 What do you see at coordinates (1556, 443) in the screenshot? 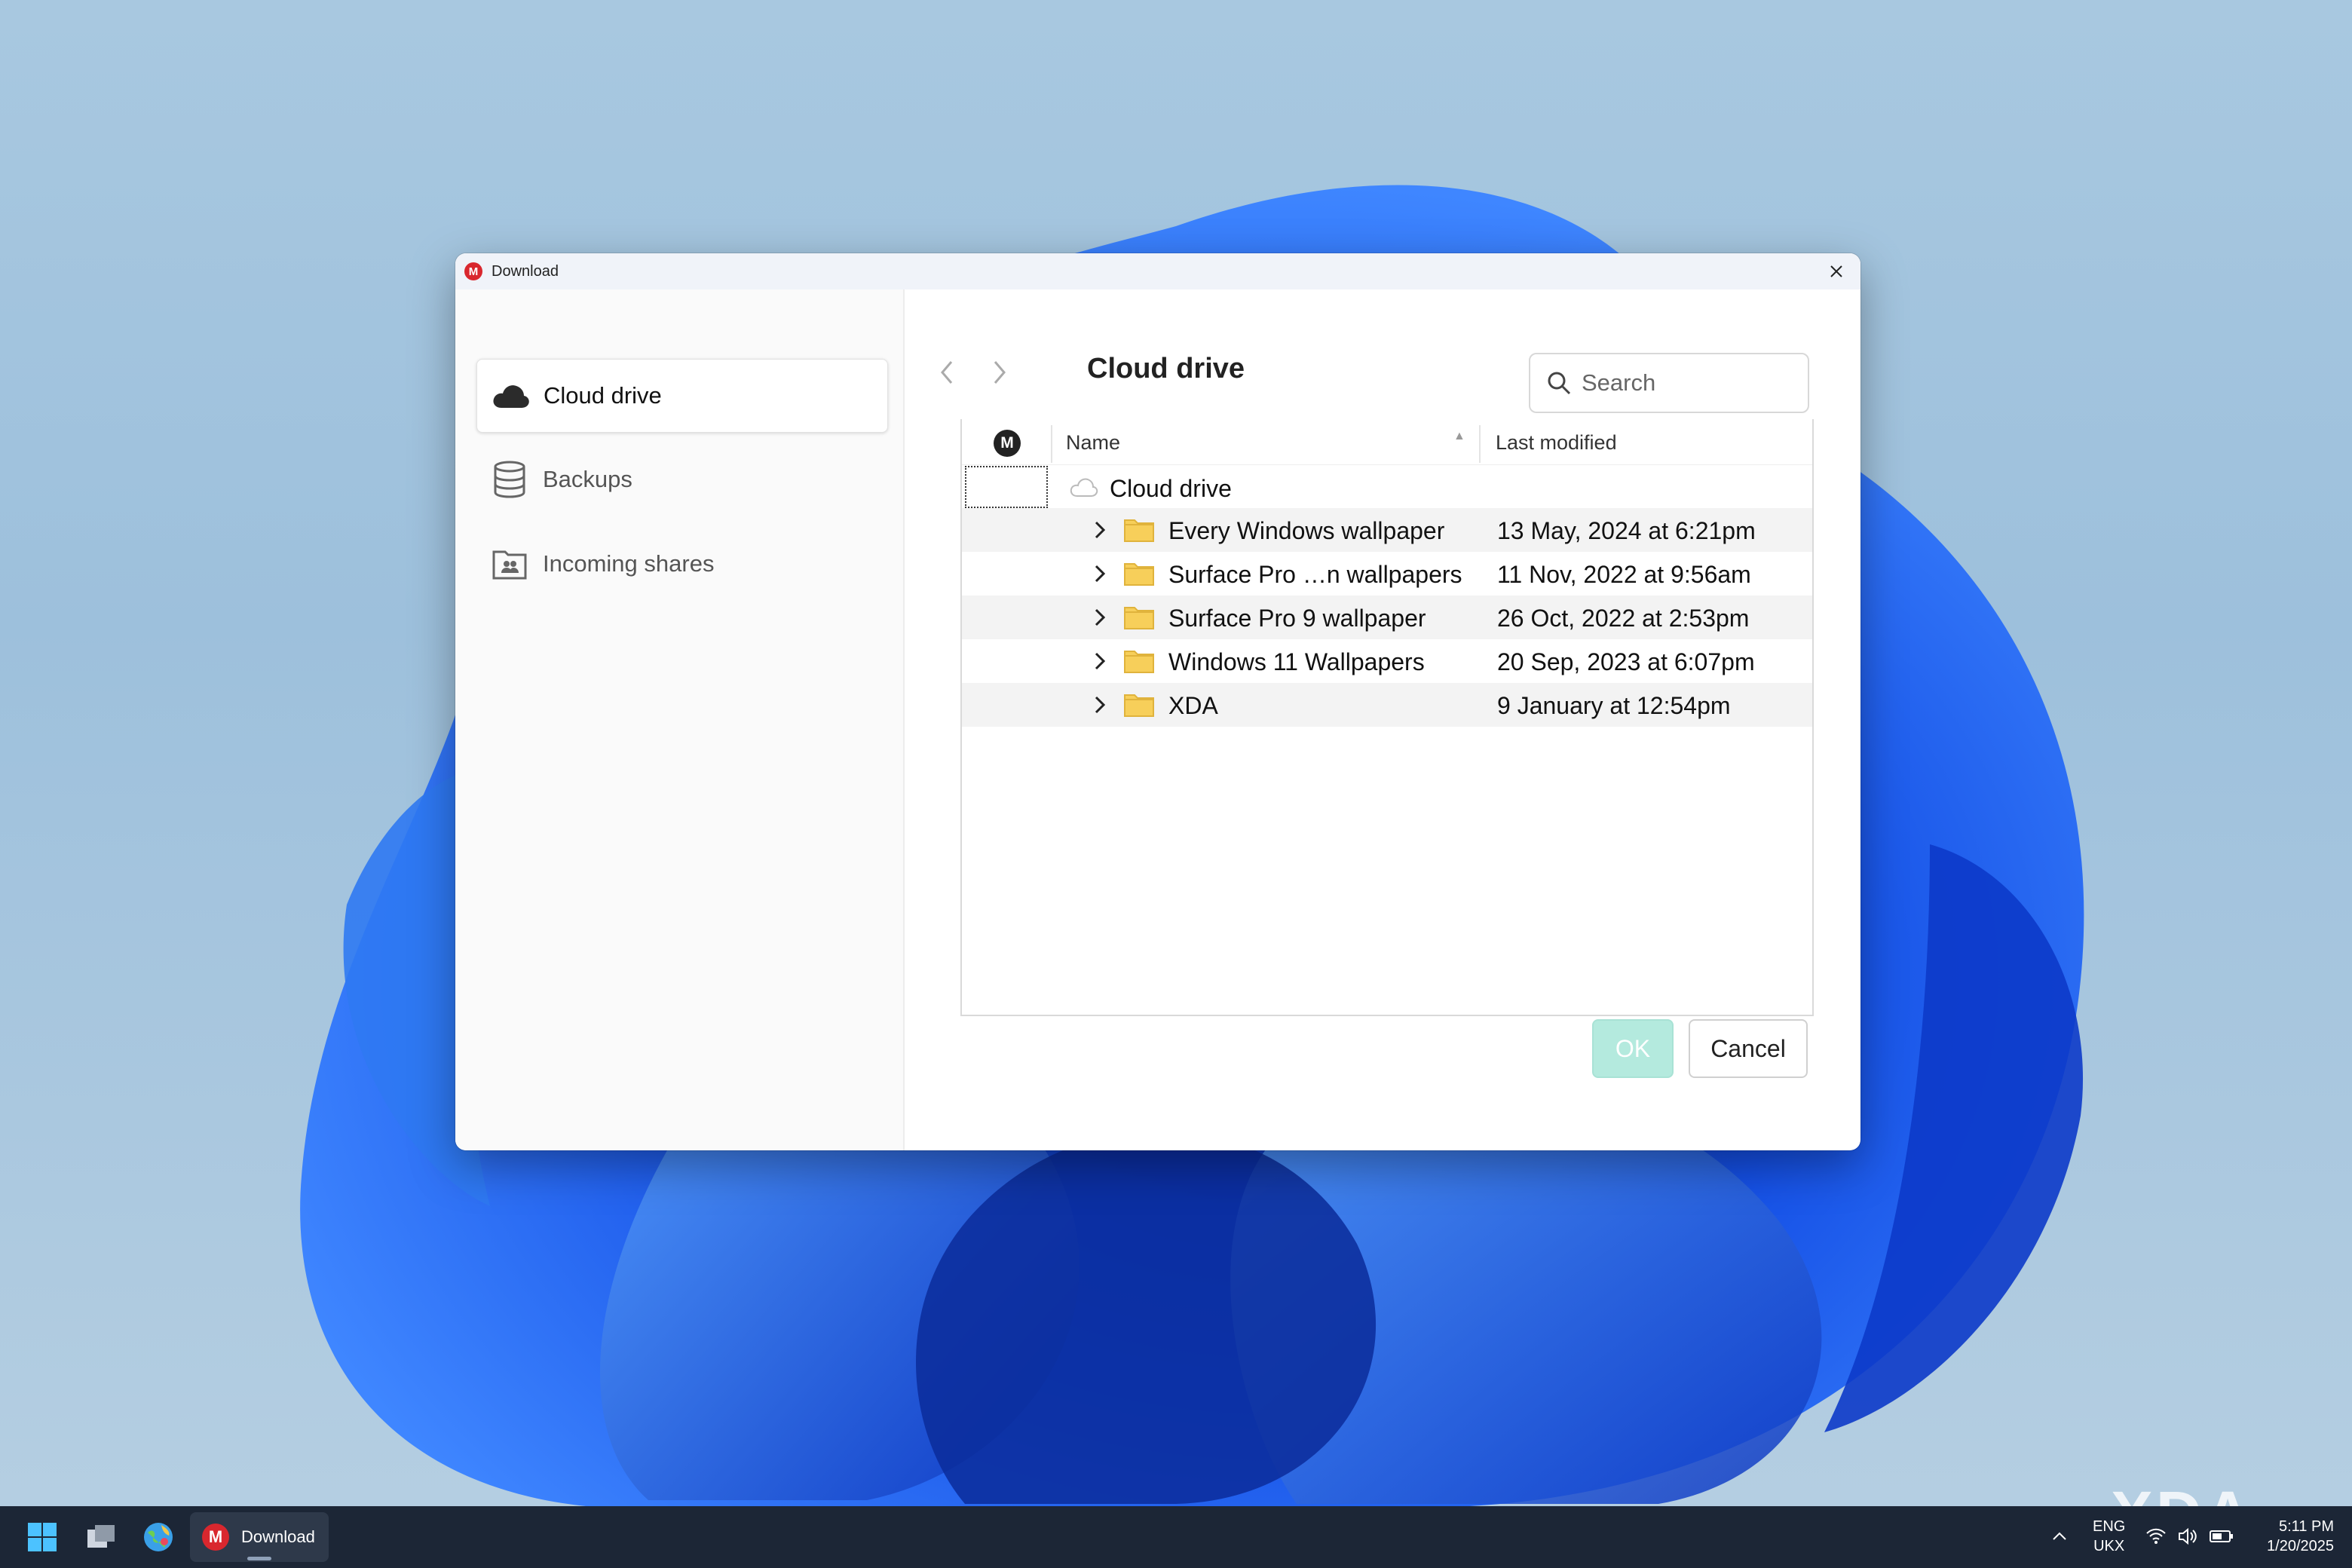
I see `column-header-last-modified: Last modified` at bounding box center [1556, 443].